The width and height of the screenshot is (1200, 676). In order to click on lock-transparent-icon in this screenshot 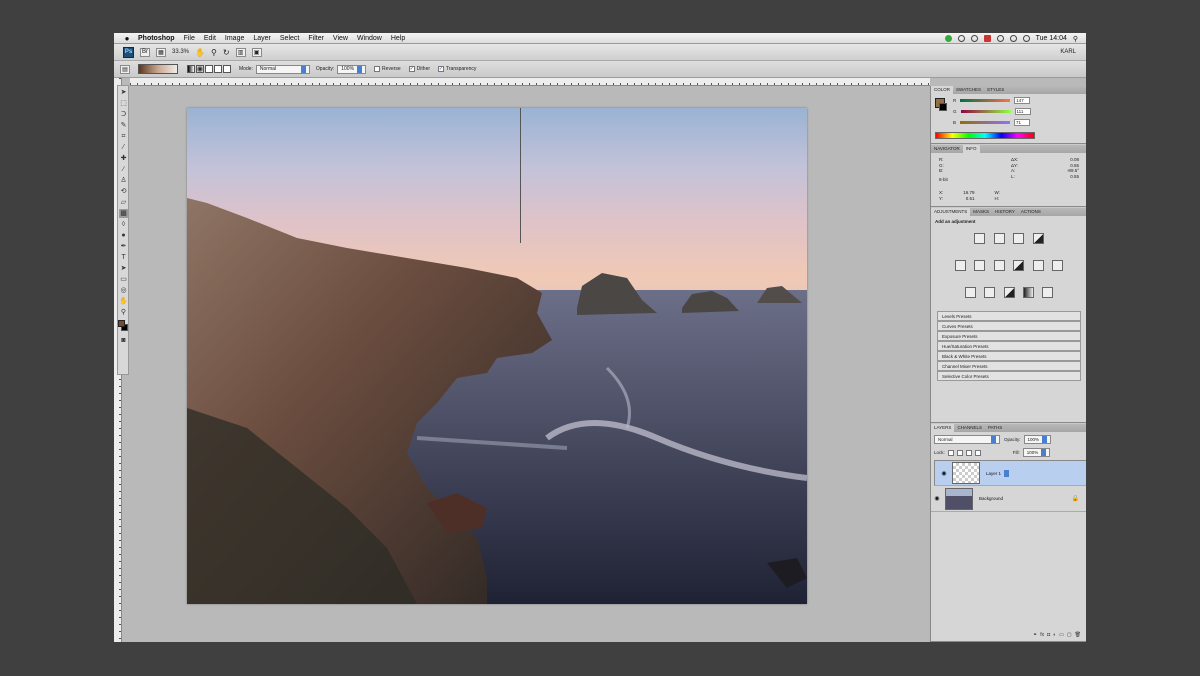, I will do `click(950, 452)`.